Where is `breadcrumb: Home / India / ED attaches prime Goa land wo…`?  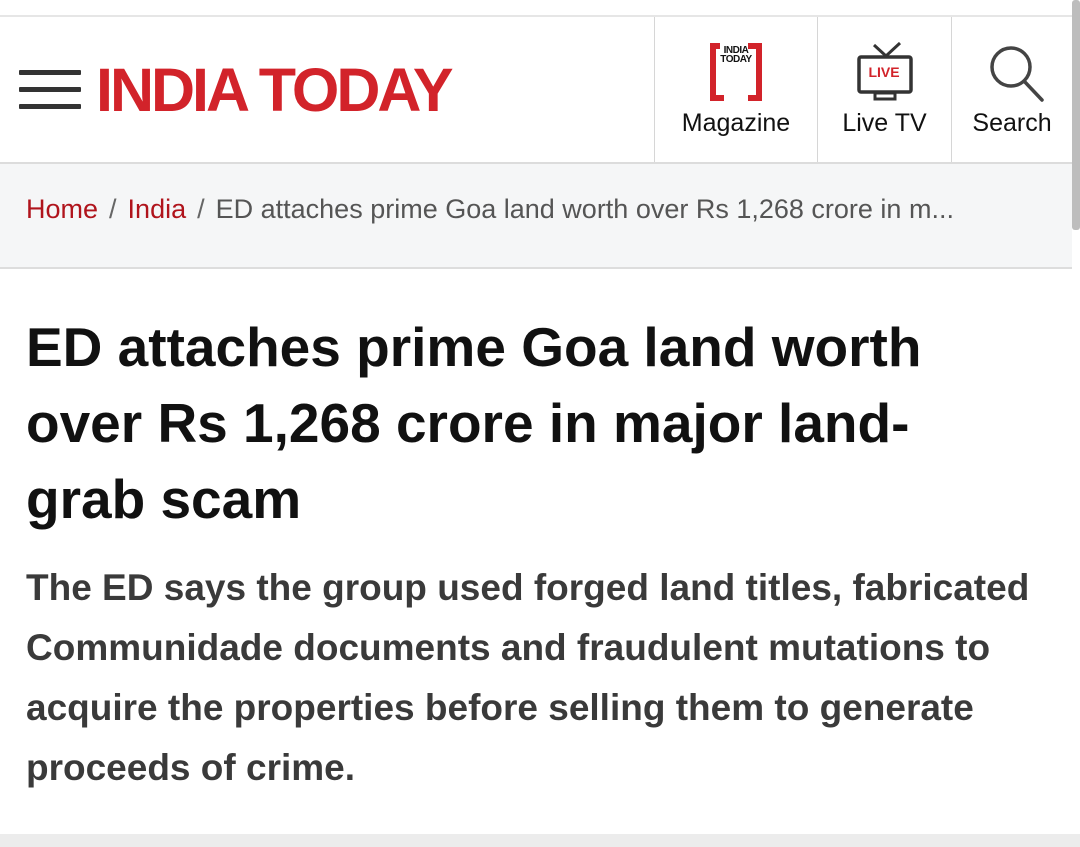
breadcrumb: Home / India / ED attaches prime Goa land wo… is located at coordinates (536, 216).